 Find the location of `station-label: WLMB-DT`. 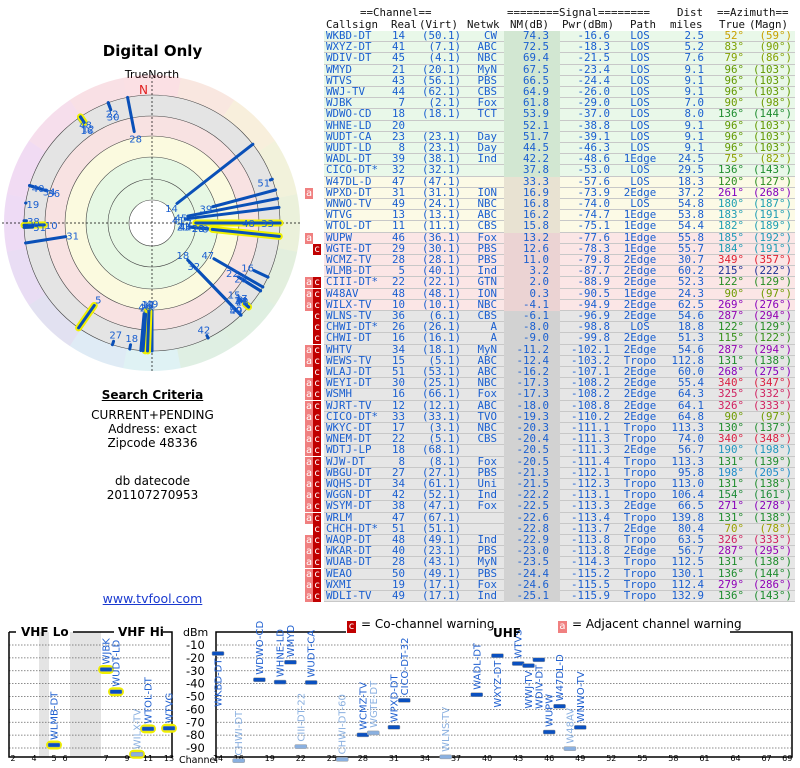

station-label: WLMB-DT is located at coordinates (55, 715).